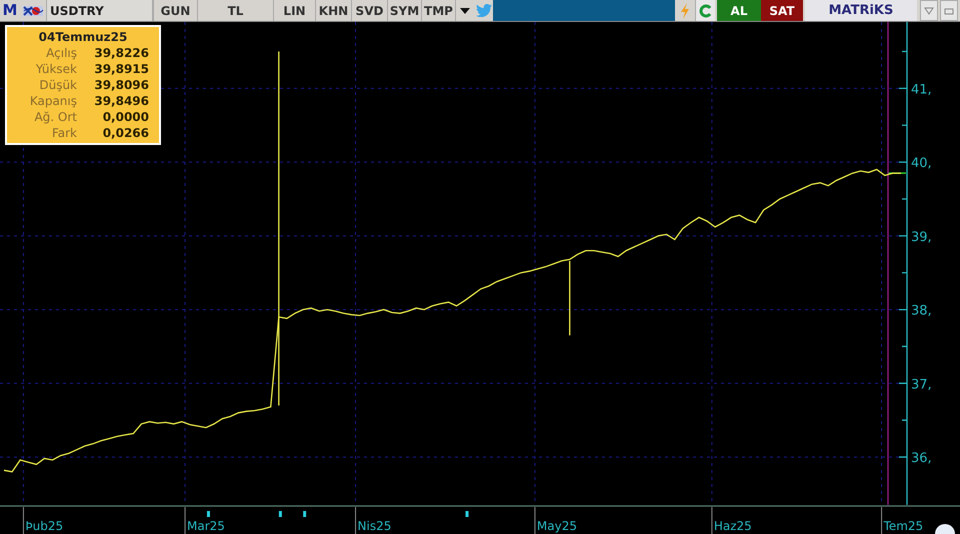  Describe the element at coordinates (782, 10) in the screenshot. I see `sell-button: SAT` at that location.